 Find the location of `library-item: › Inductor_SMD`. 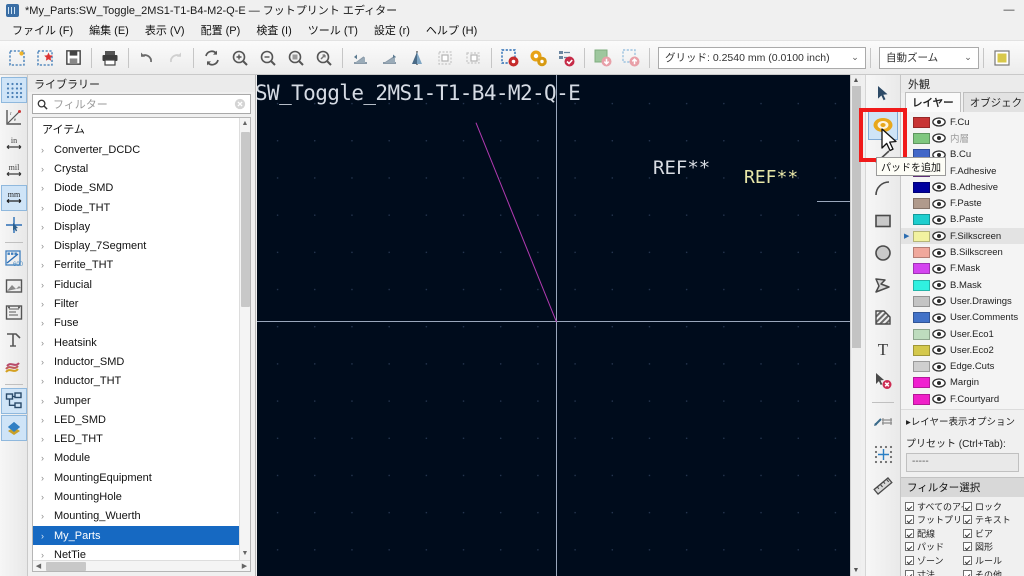

library-item: › Inductor_SMD is located at coordinates (141, 361).